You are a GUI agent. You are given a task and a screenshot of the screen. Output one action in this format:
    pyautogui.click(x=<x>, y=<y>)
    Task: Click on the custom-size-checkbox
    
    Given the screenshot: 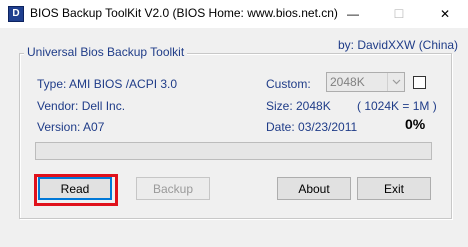 What is the action you would take?
    pyautogui.click(x=419, y=82)
    